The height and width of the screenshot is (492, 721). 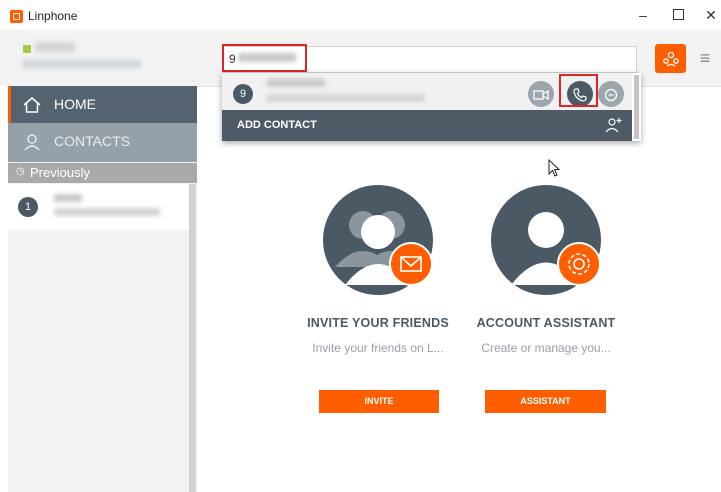 What do you see at coordinates (60, 172) in the screenshot?
I see `previously-label: Previously` at bounding box center [60, 172].